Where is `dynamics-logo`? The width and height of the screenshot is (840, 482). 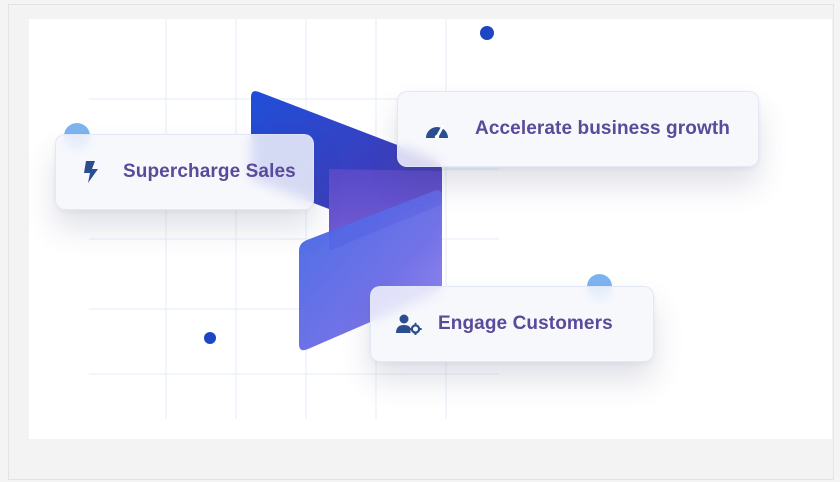 dynamics-logo is located at coordinates (346, 221).